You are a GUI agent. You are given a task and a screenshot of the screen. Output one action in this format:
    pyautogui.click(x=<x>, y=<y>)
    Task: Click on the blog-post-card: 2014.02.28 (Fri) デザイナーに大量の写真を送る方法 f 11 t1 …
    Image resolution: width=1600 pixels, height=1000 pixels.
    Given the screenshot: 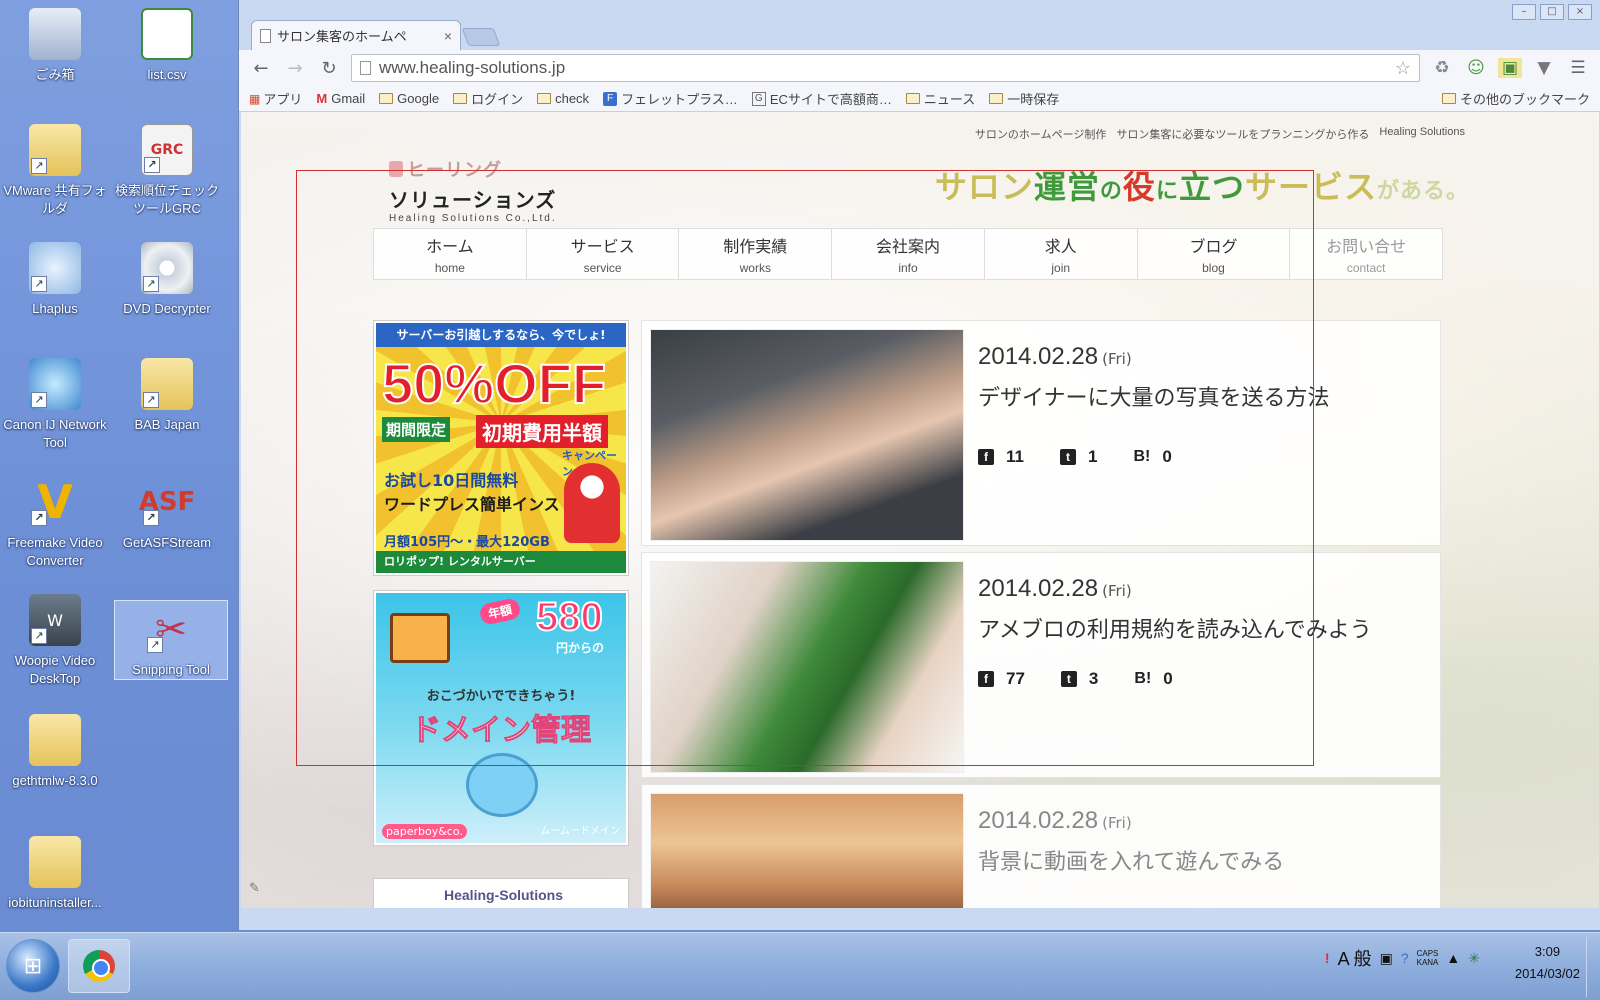 What is the action you would take?
    pyautogui.click(x=1041, y=433)
    